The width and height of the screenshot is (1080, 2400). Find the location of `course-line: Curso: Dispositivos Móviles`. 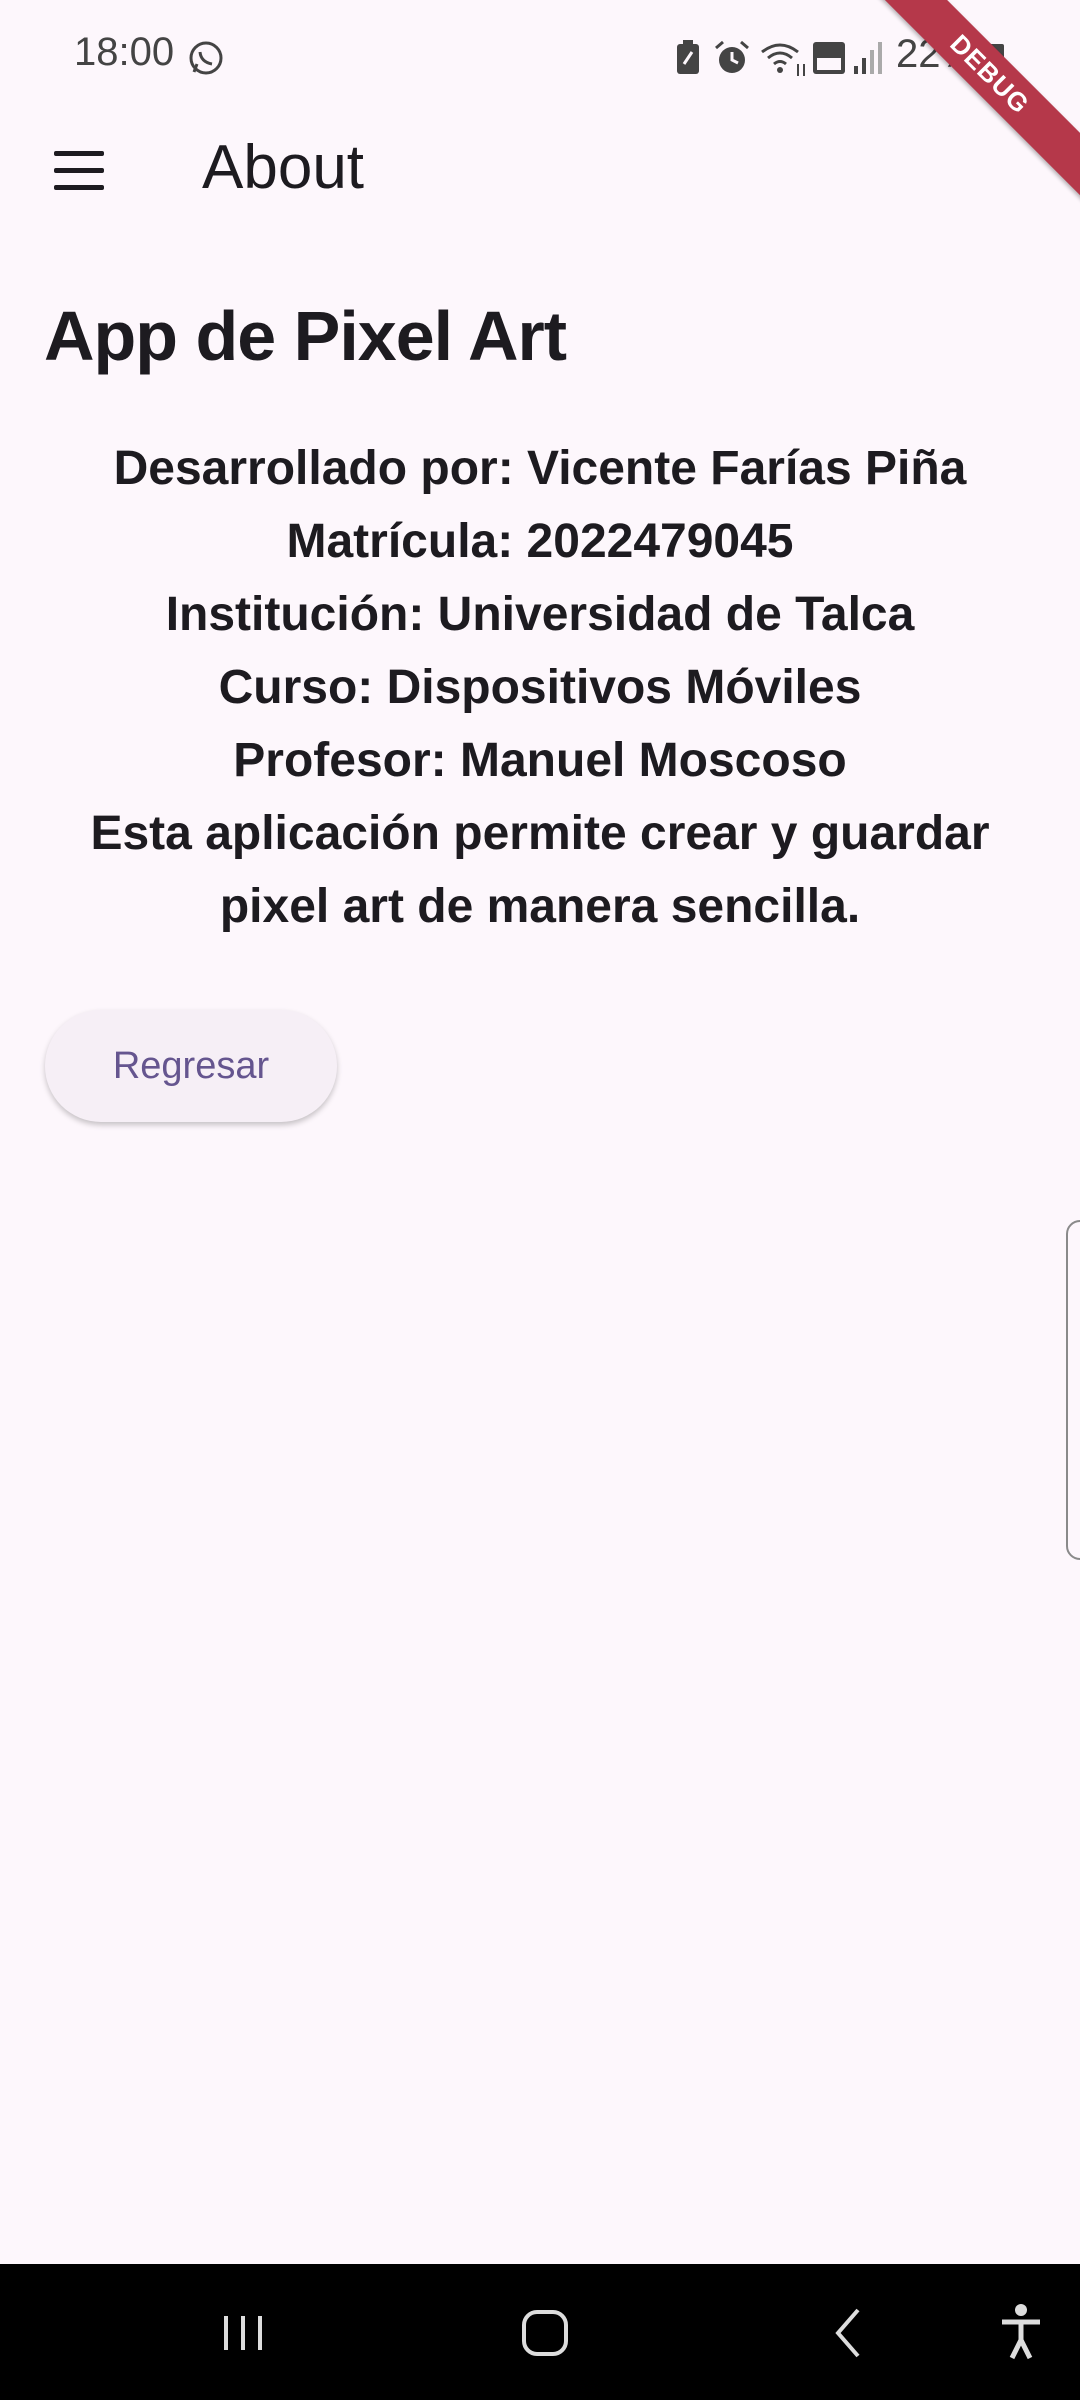

course-line: Curso: Dispositivos Móviles is located at coordinates (540, 687).